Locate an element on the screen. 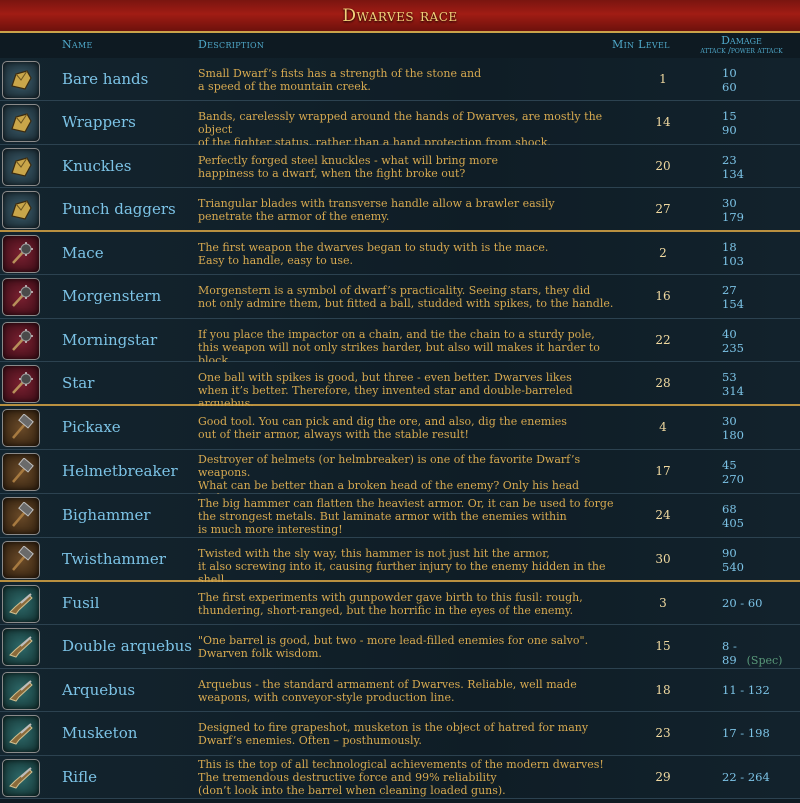  attack-value: 90 is located at coordinates (729, 553).